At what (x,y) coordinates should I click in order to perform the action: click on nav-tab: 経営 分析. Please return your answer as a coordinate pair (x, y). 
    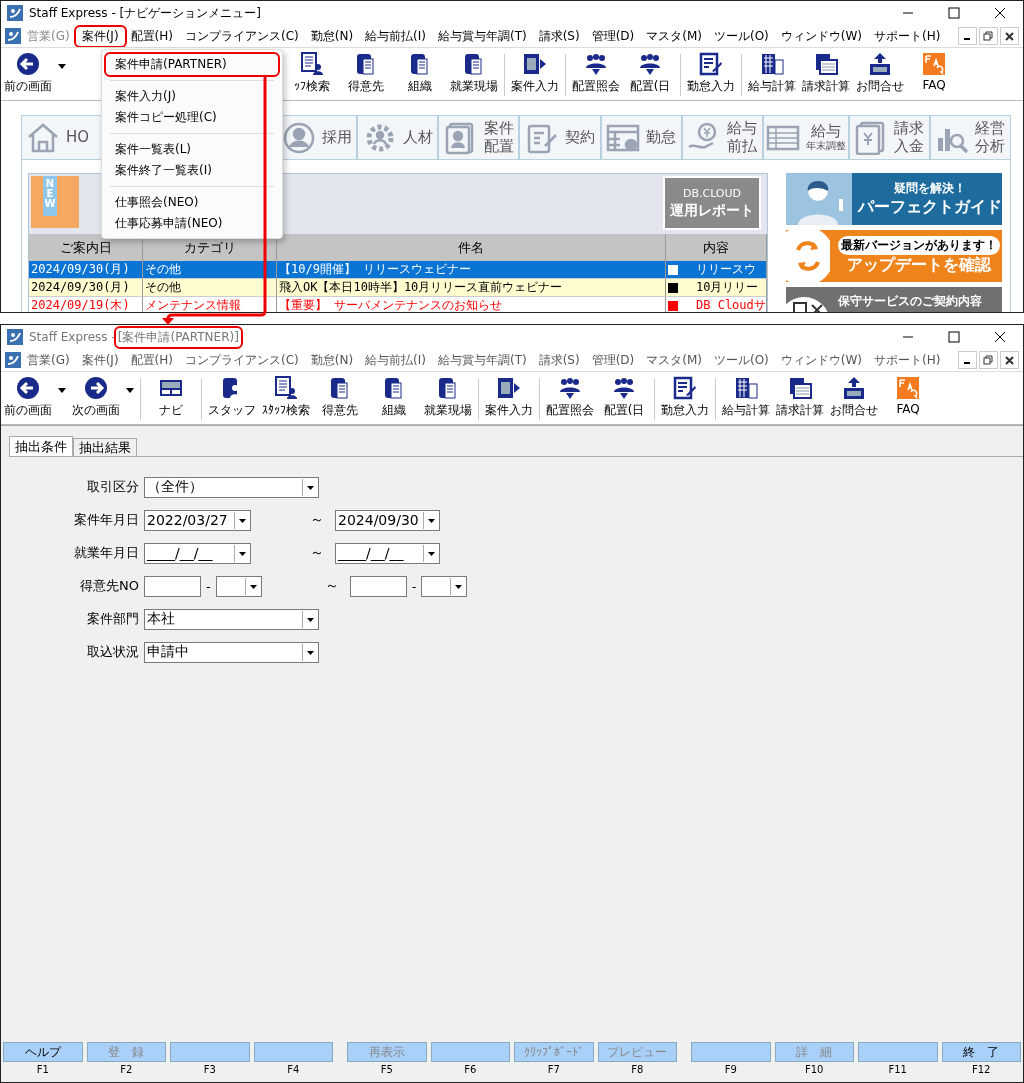
    Looking at the image, I should click on (970, 137).